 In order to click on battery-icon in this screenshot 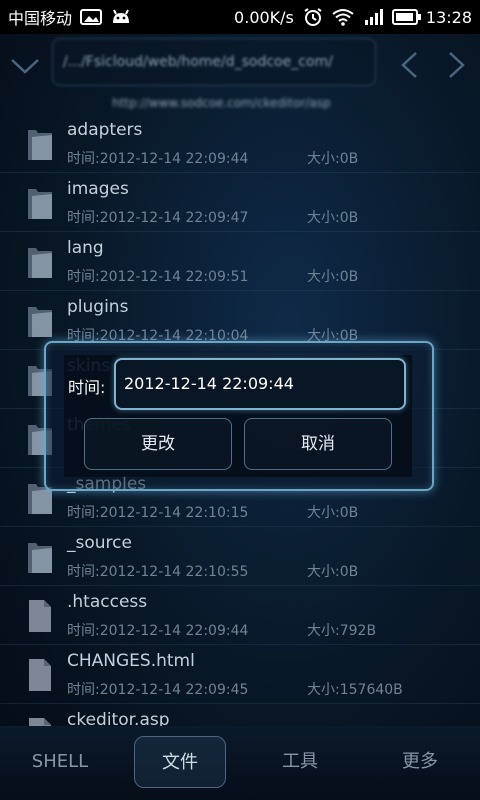, I will do `click(406, 17)`.